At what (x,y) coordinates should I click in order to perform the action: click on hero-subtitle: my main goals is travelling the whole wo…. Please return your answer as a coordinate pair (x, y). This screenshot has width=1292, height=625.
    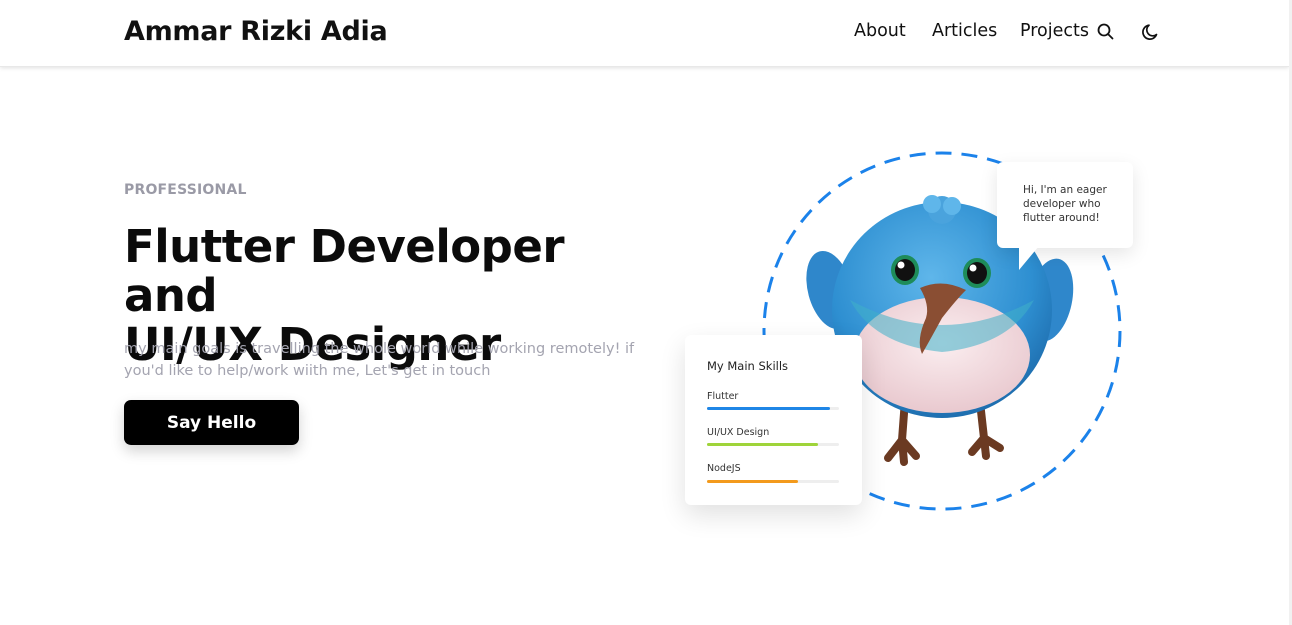
    Looking at the image, I should click on (379, 360).